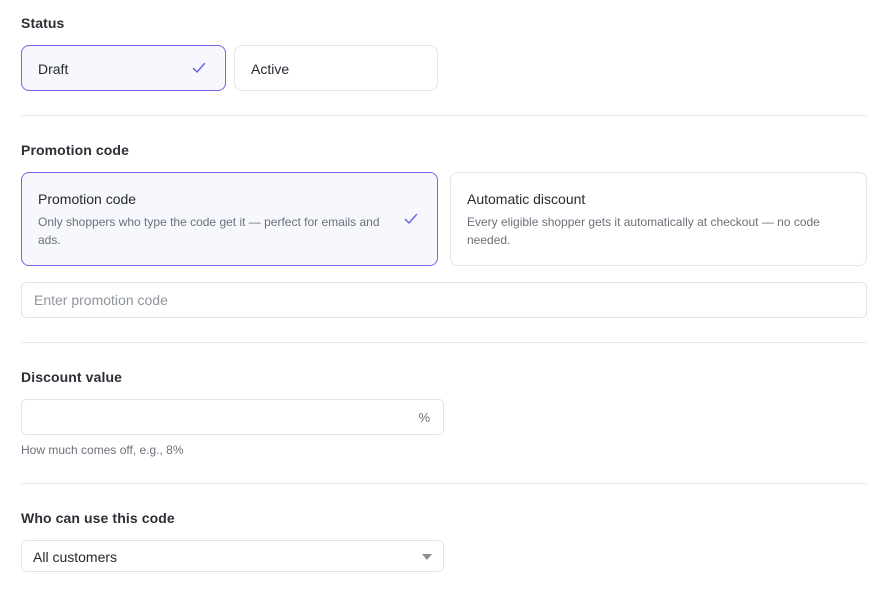 This screenshot has height=600, width=890. I want to click on card-title: Promotion code, so click(87, 199).